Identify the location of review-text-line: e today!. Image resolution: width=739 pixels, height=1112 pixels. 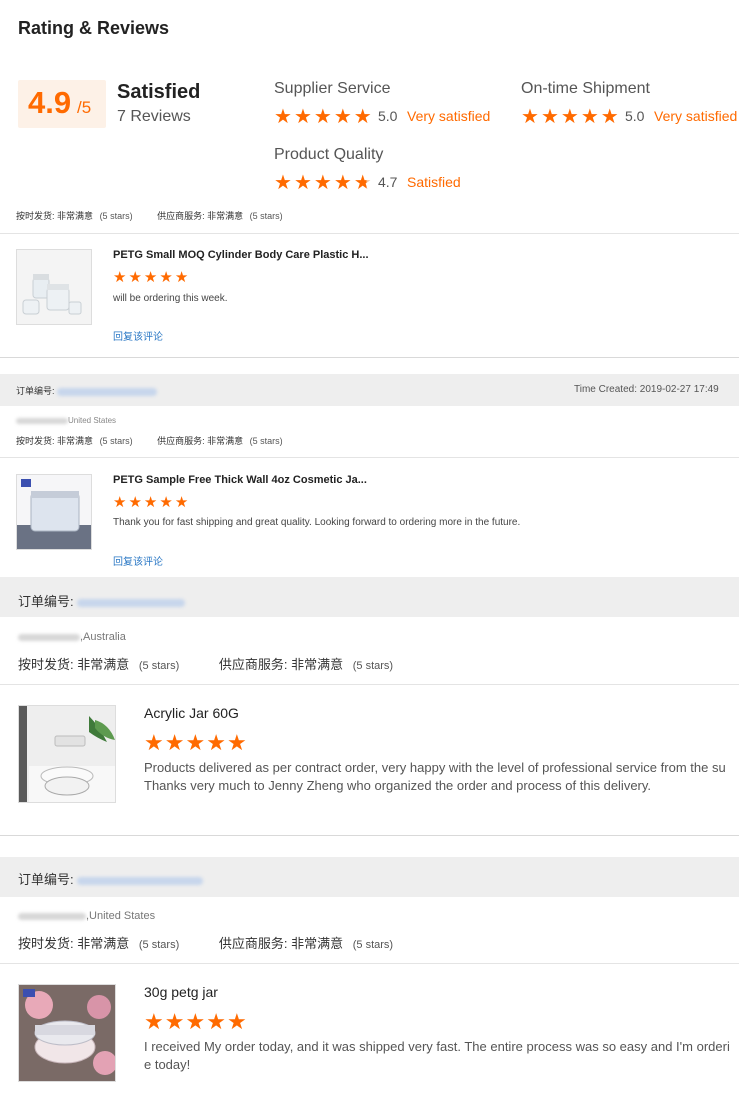
(167, 1064).